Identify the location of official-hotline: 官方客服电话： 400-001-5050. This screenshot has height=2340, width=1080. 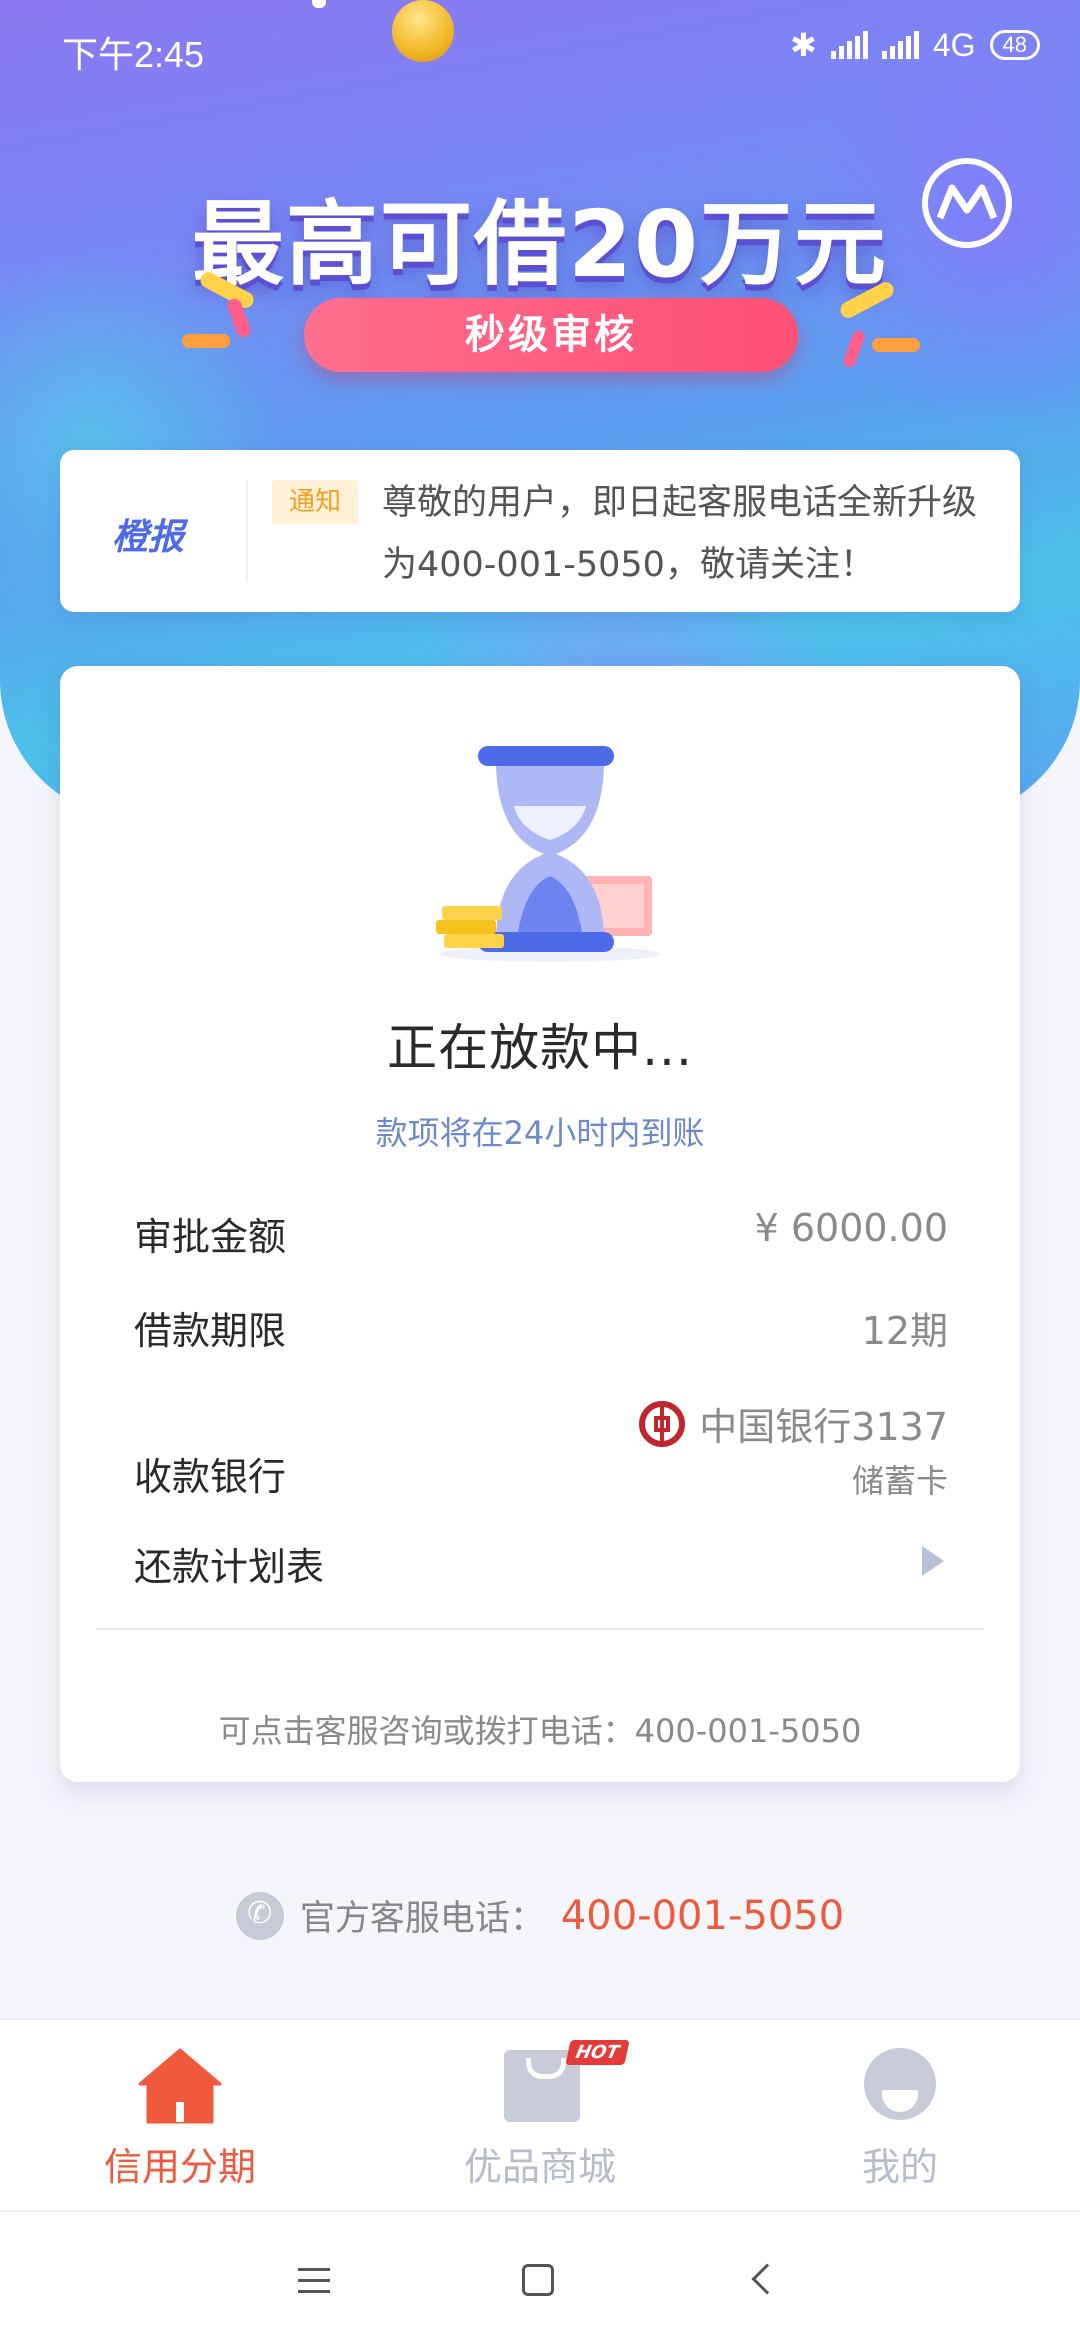
(540, 1915).